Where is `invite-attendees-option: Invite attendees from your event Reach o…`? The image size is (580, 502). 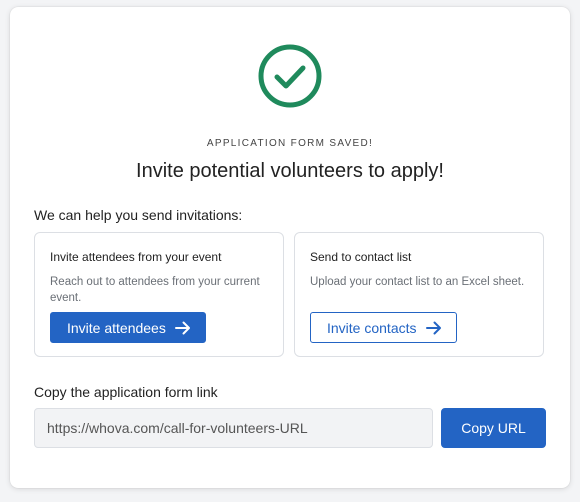 invite-attendees-option: Invite attendees from your event Reach o… is located at coordinates (159, 294).